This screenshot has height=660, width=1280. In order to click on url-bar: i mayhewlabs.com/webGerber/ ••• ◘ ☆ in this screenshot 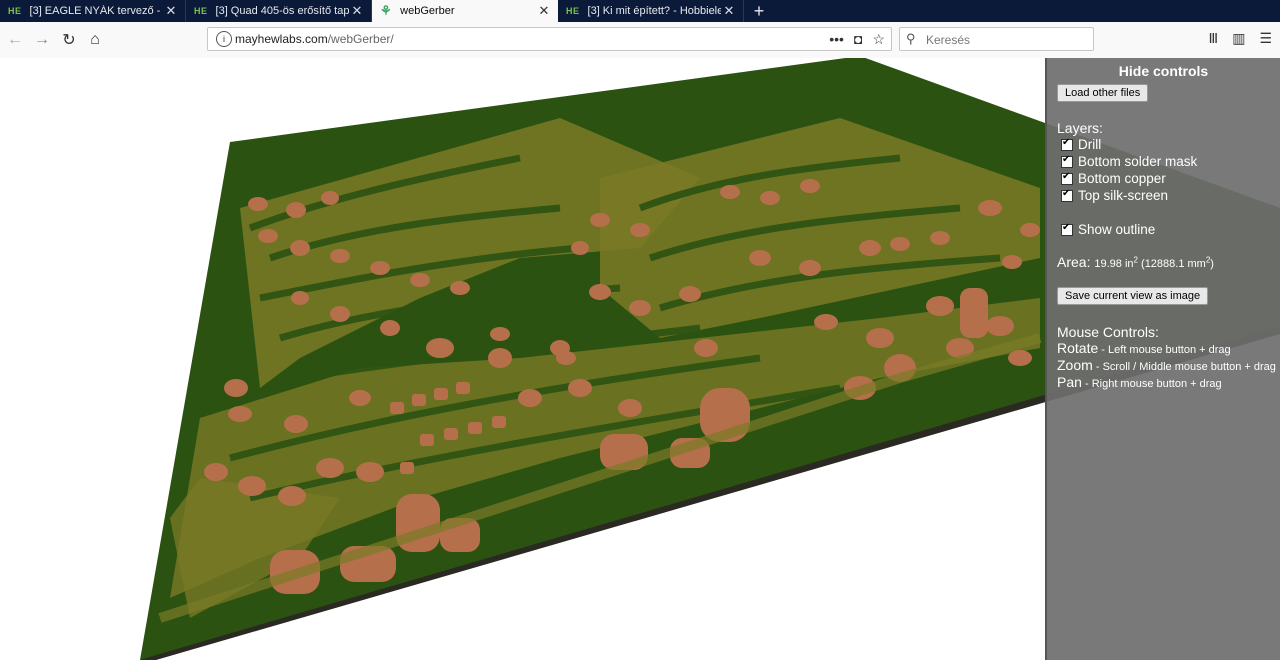, I will do `click(549, 39)`.